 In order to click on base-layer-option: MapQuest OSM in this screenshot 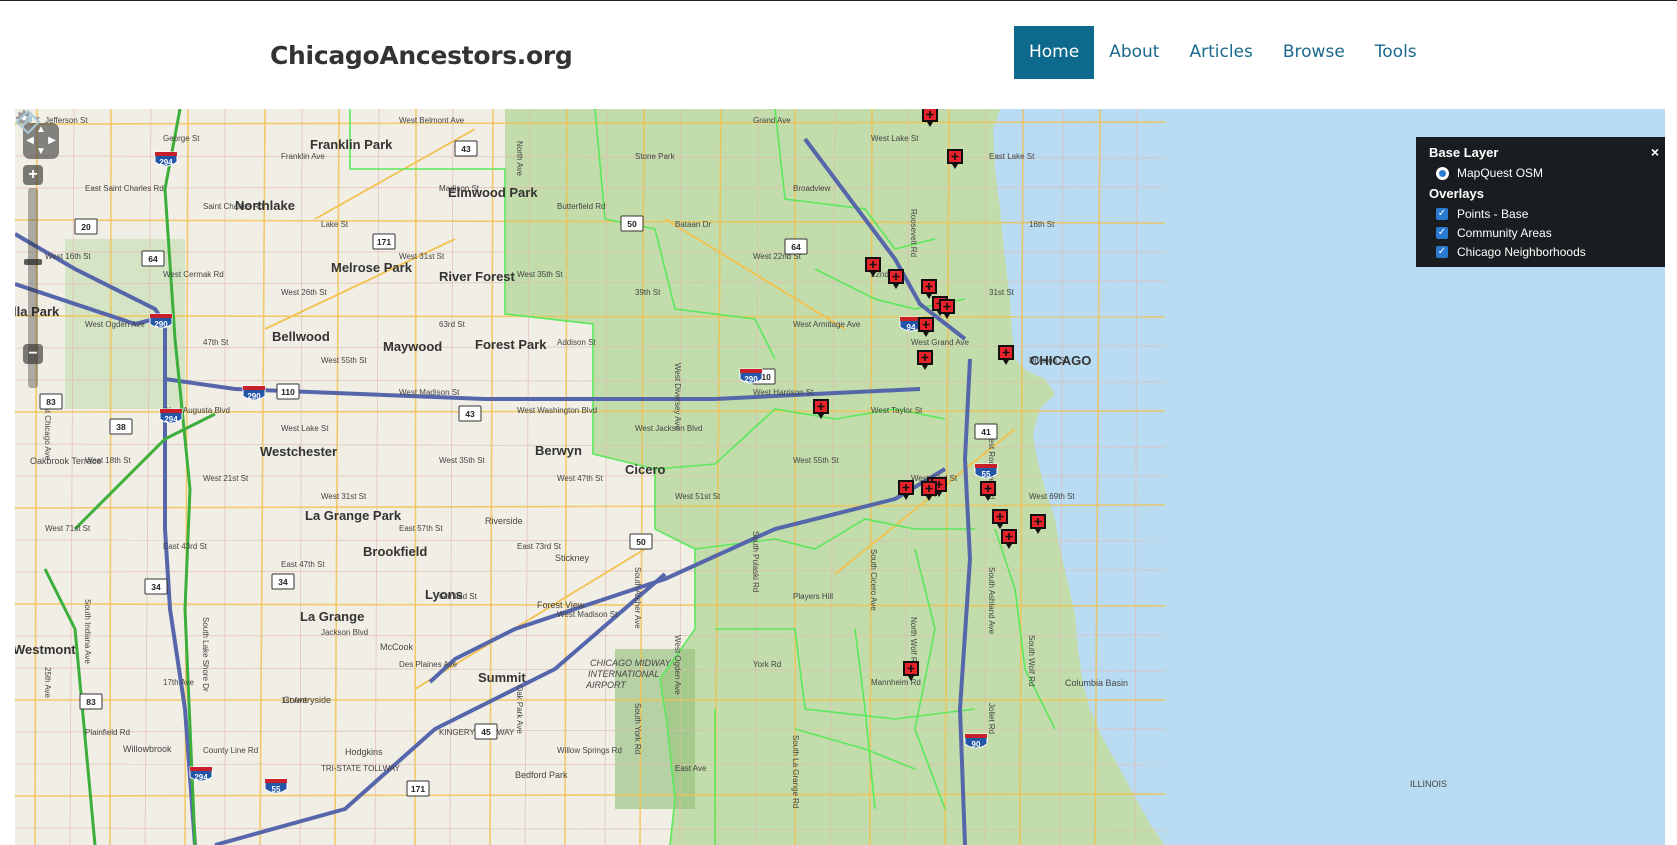, I will do `click(1489, 173)`.